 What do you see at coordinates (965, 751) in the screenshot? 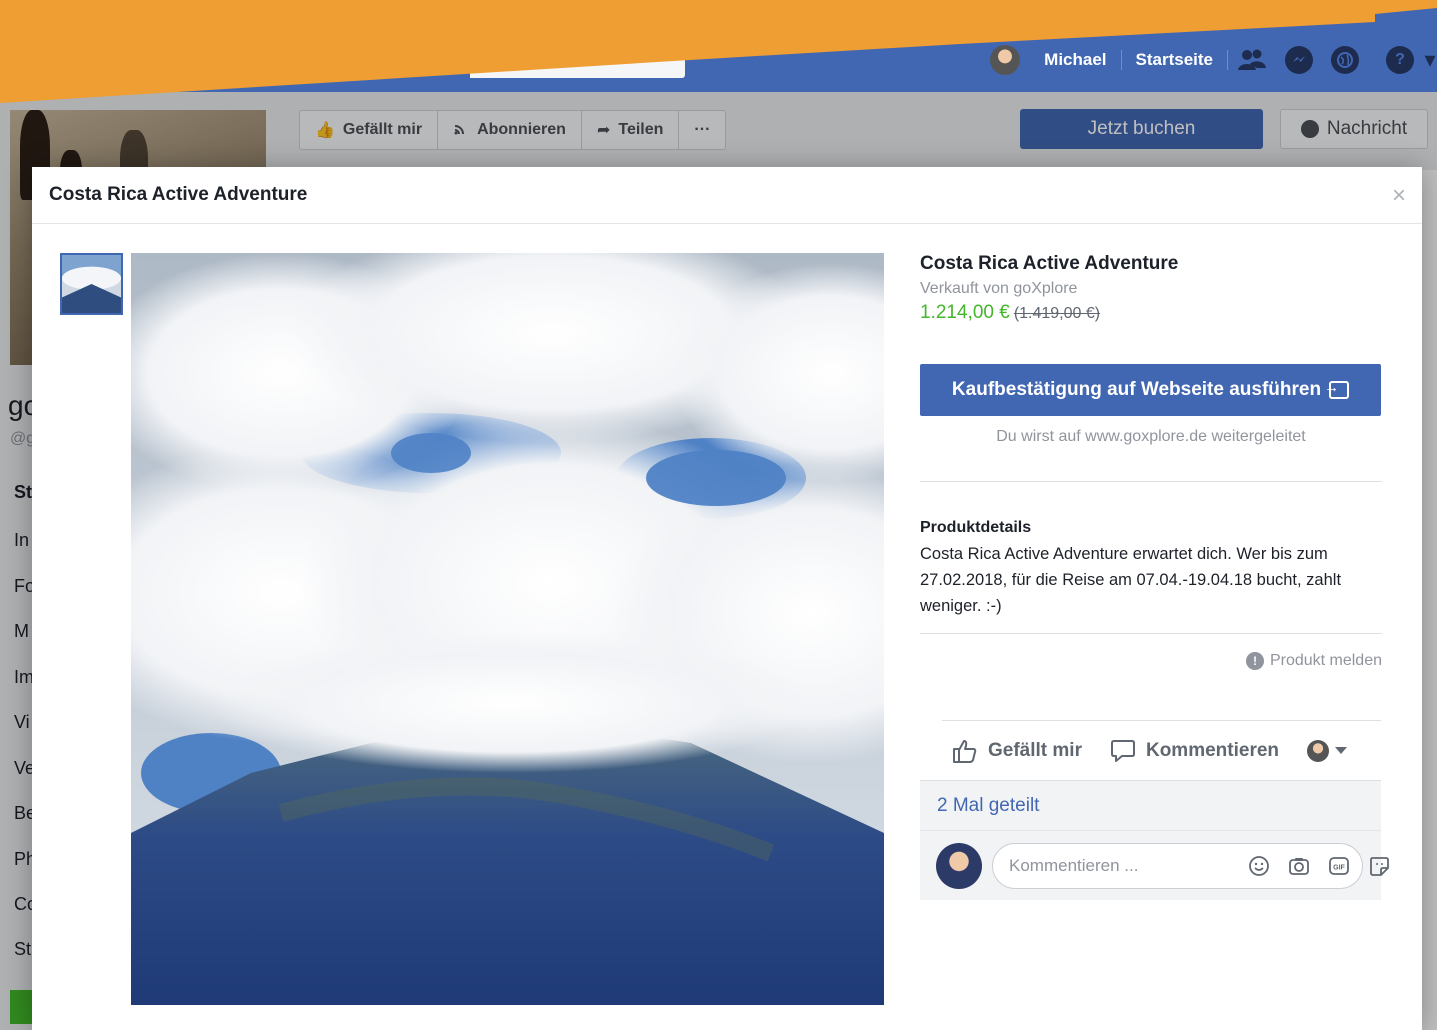
I see `thumbs-up-outline-icon` at bounding box center [965, 751].